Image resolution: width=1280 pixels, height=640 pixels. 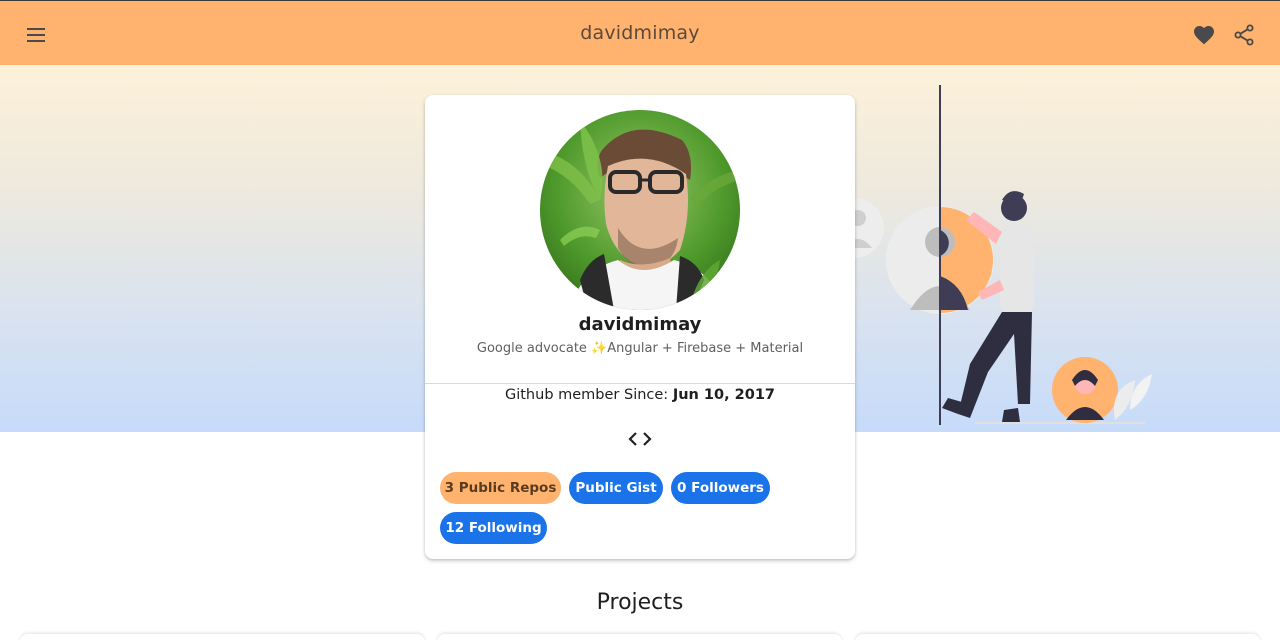 What do you see at coordinates (493, 528) in the screenshot?
I see `following-chip: 12 Following` at bounding box center [493, 528].